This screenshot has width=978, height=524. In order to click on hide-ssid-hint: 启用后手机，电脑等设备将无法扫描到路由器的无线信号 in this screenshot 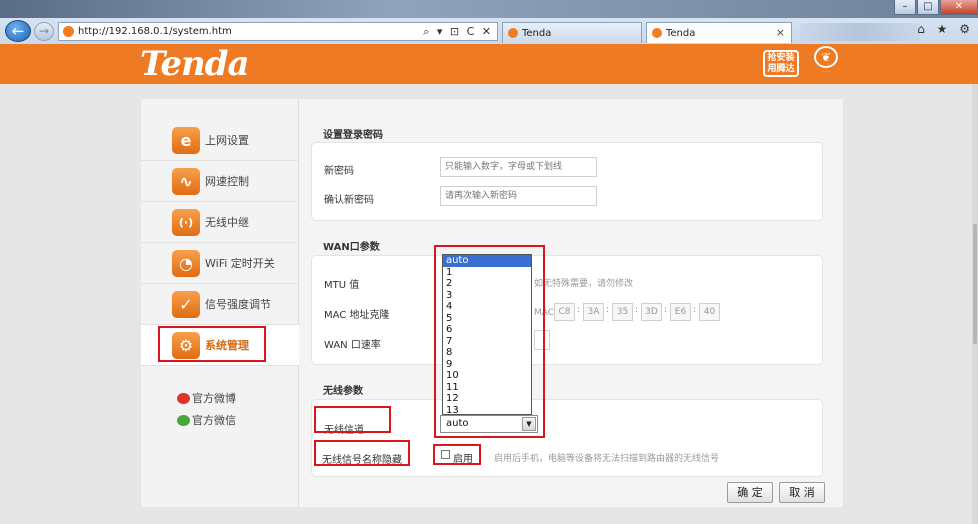, I will do `click(607, 459)`.